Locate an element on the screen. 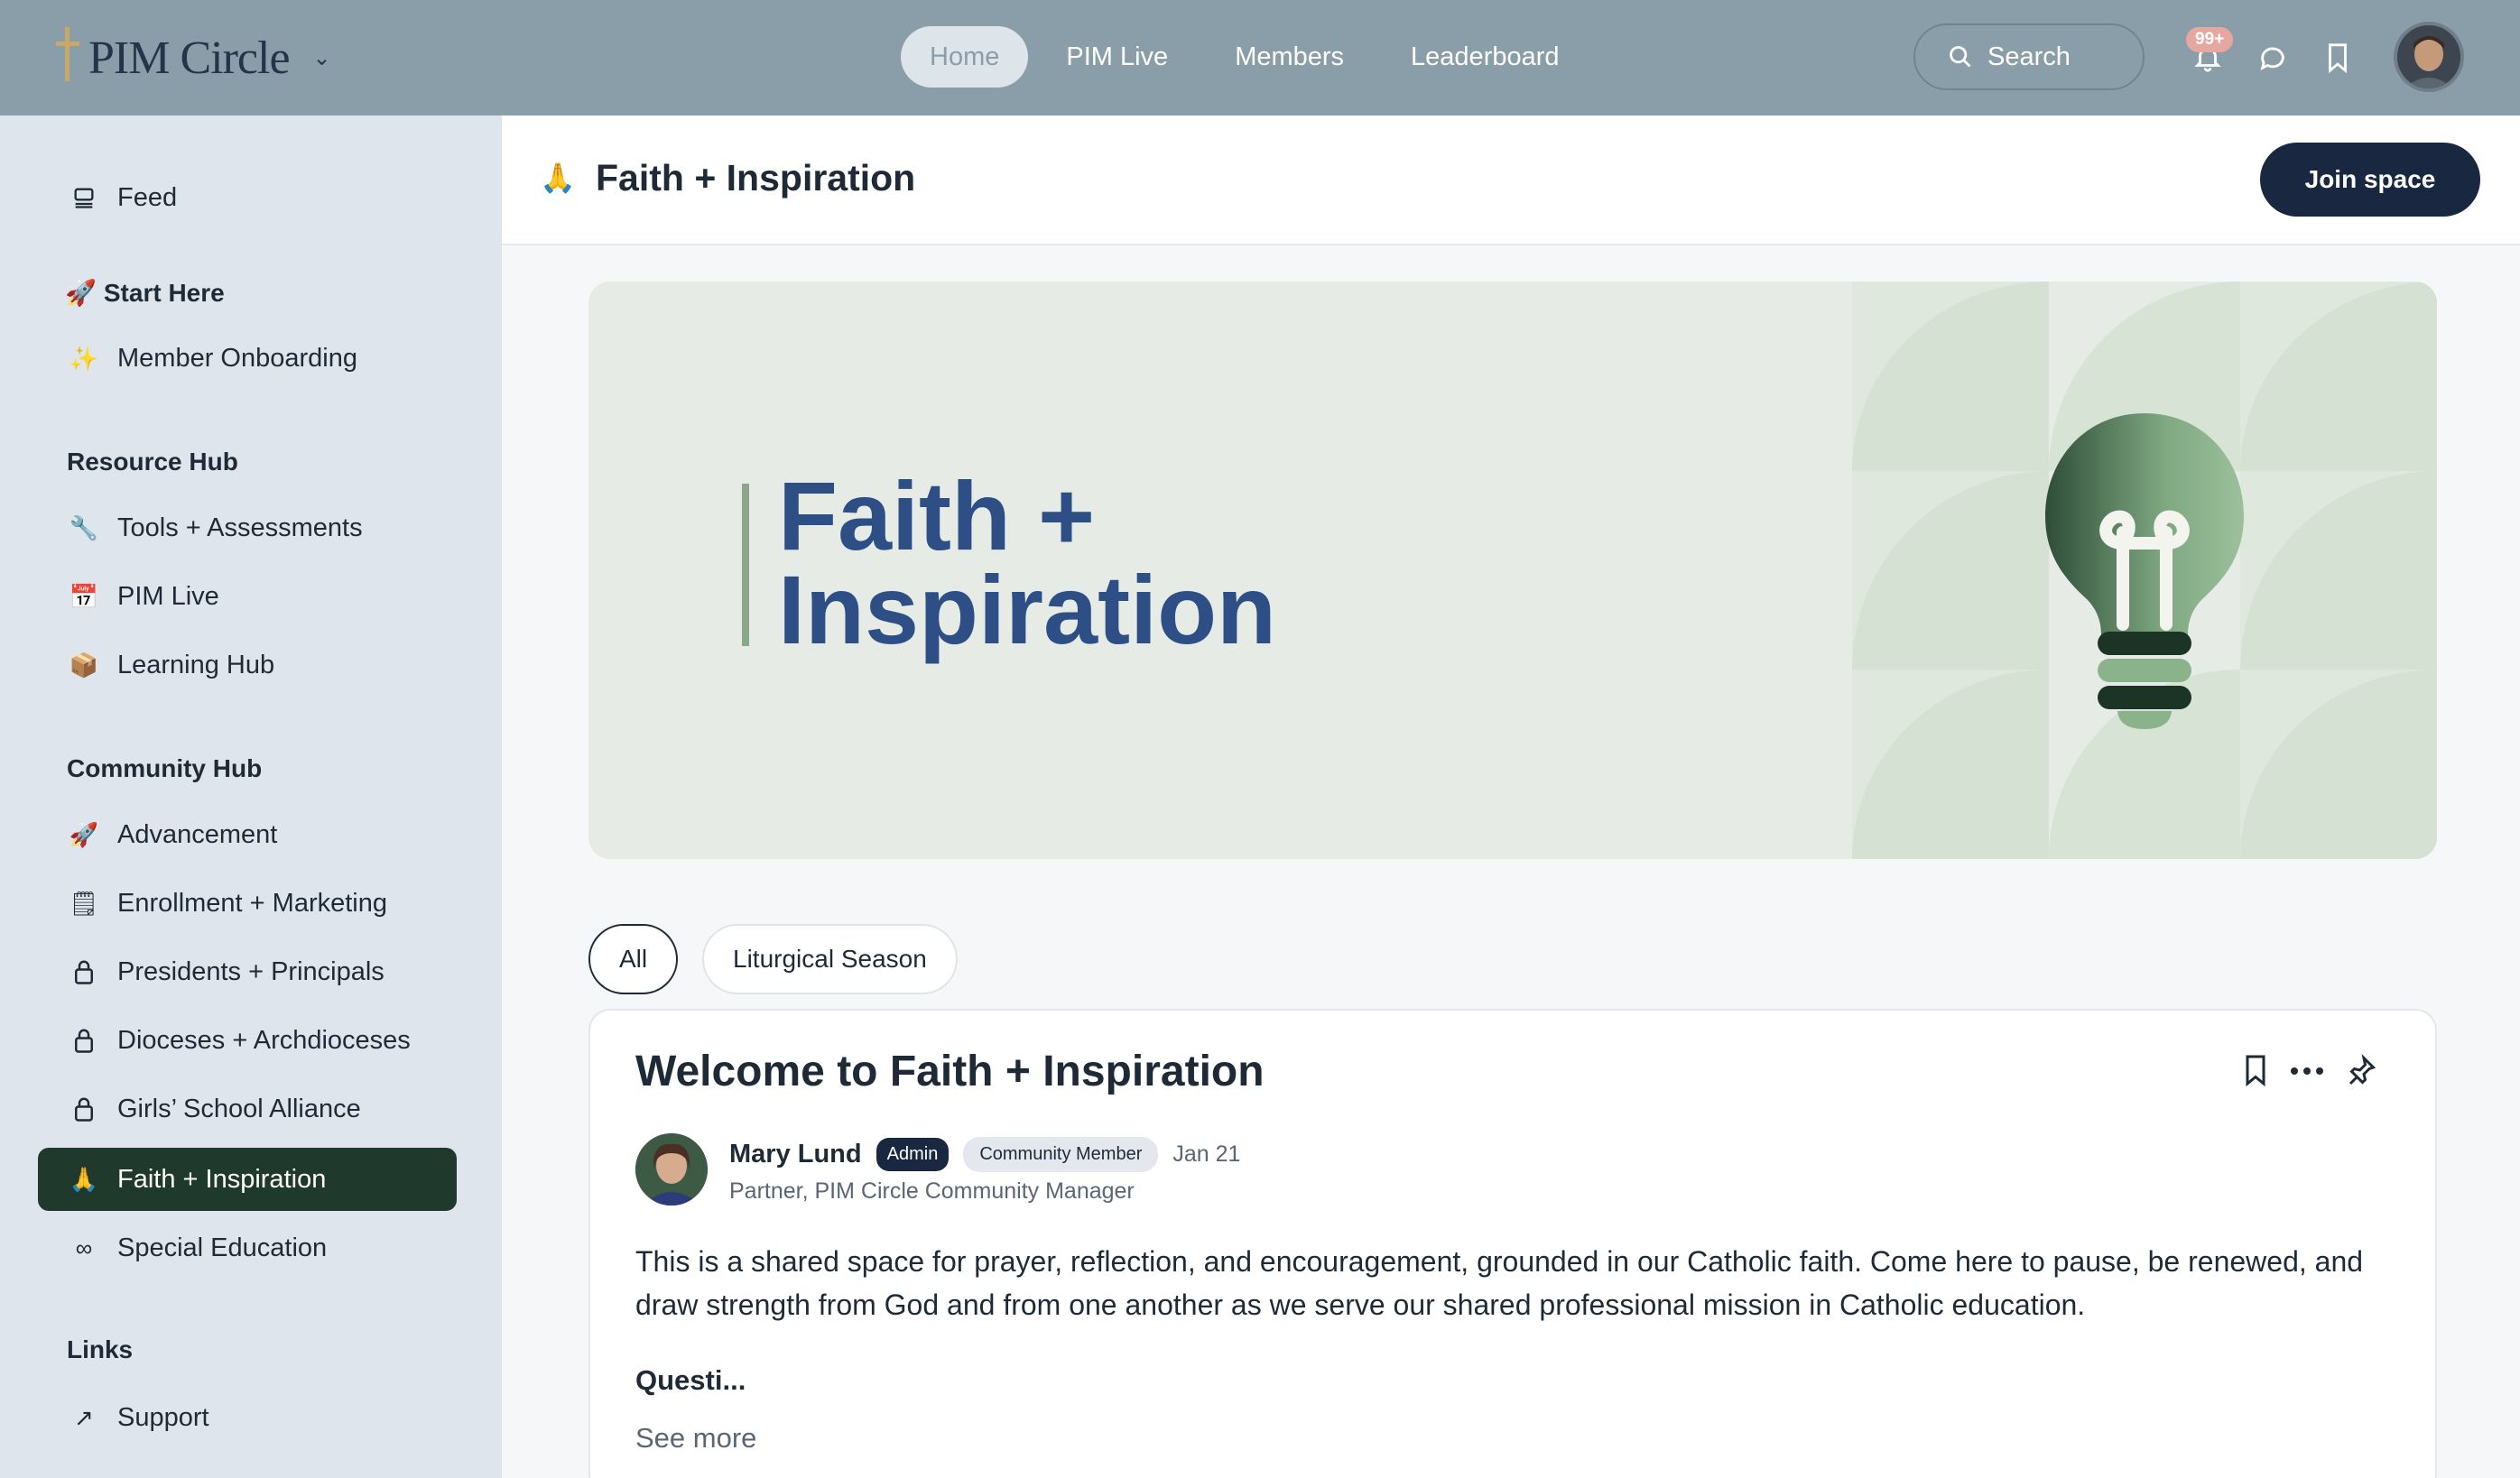  sidebar-item-label: Girls’ School Alliance is located at coordinates (239, 1108).